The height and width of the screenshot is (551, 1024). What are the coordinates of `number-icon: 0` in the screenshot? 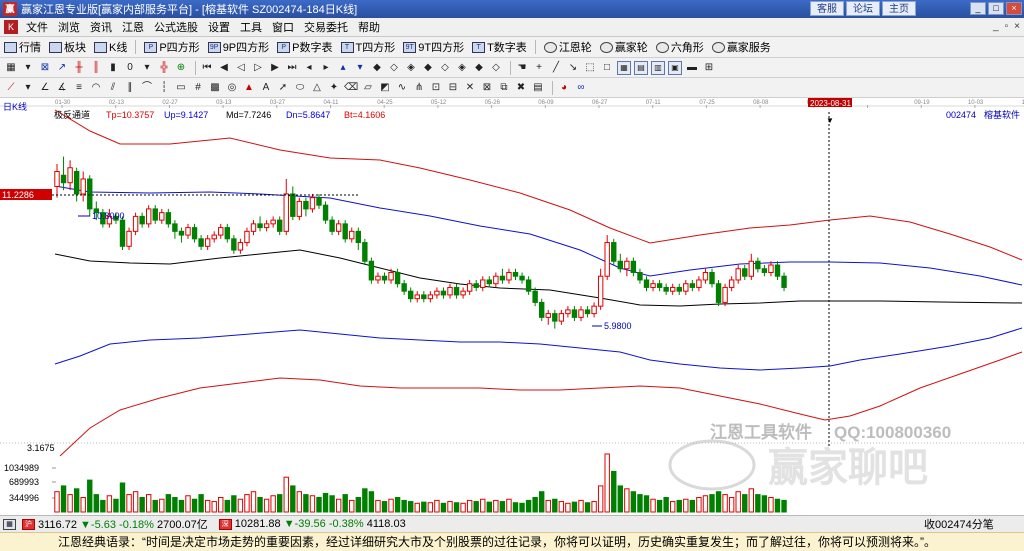 It's located at (130, 68).